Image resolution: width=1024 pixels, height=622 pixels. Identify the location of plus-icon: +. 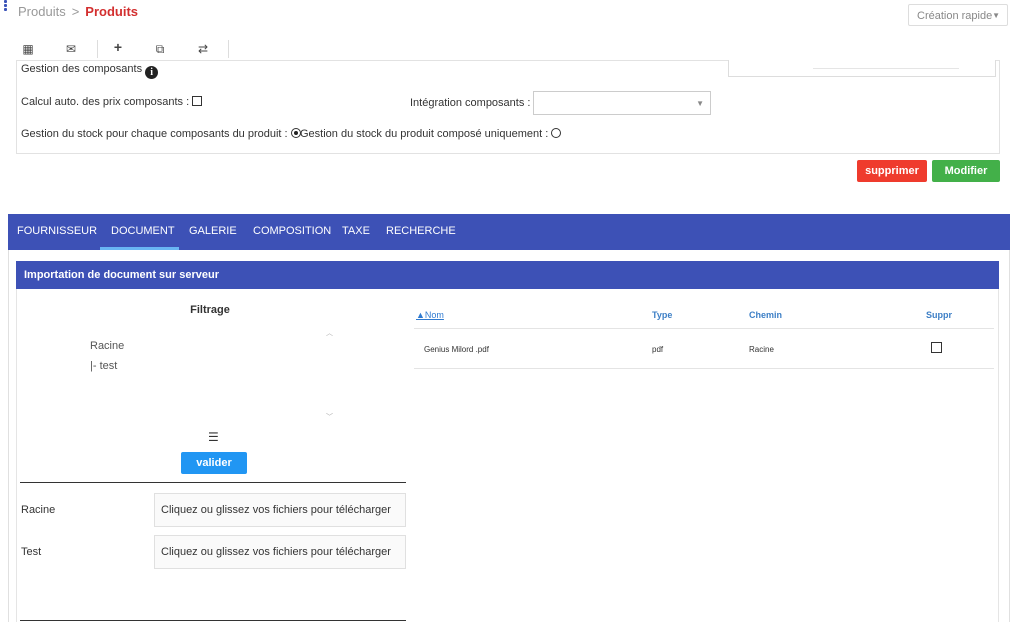
(118, 47).